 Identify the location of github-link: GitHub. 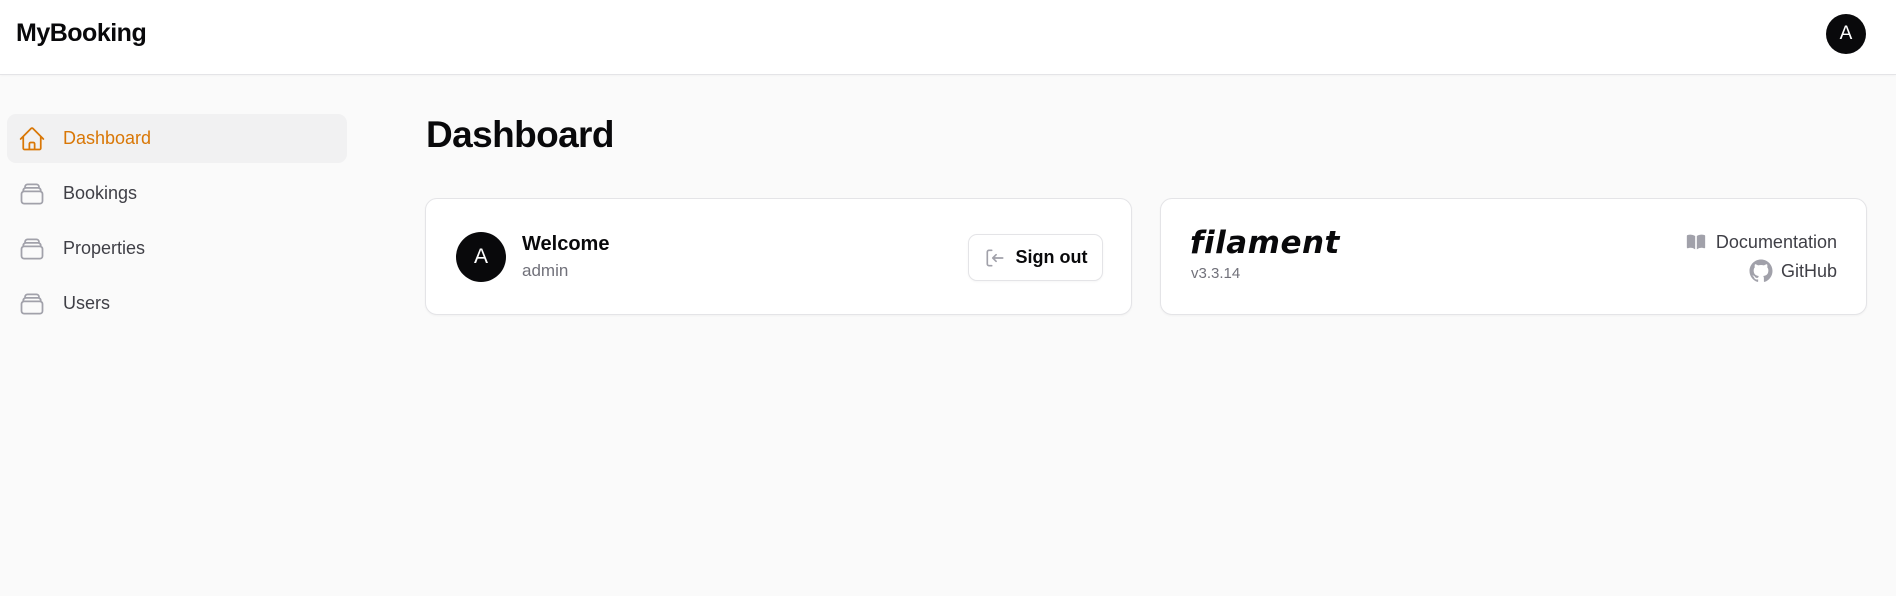
(1793, 271).